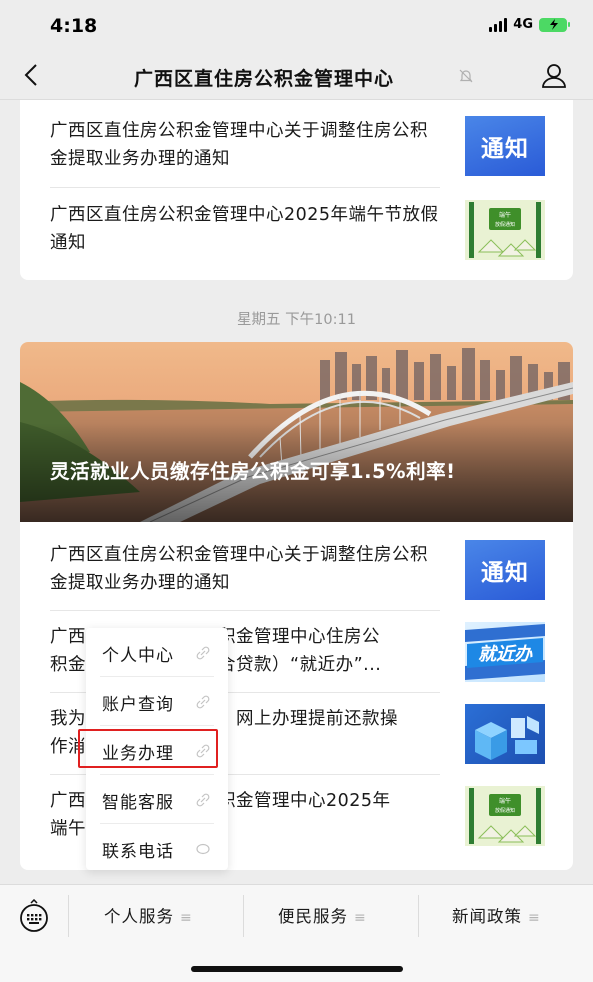 This screenshot has width=593, height=982. What do you see at coordinates (138, 705) in the screenshot?
I see `menu-item-label: 账户查询` at bounding box center [138, 705].